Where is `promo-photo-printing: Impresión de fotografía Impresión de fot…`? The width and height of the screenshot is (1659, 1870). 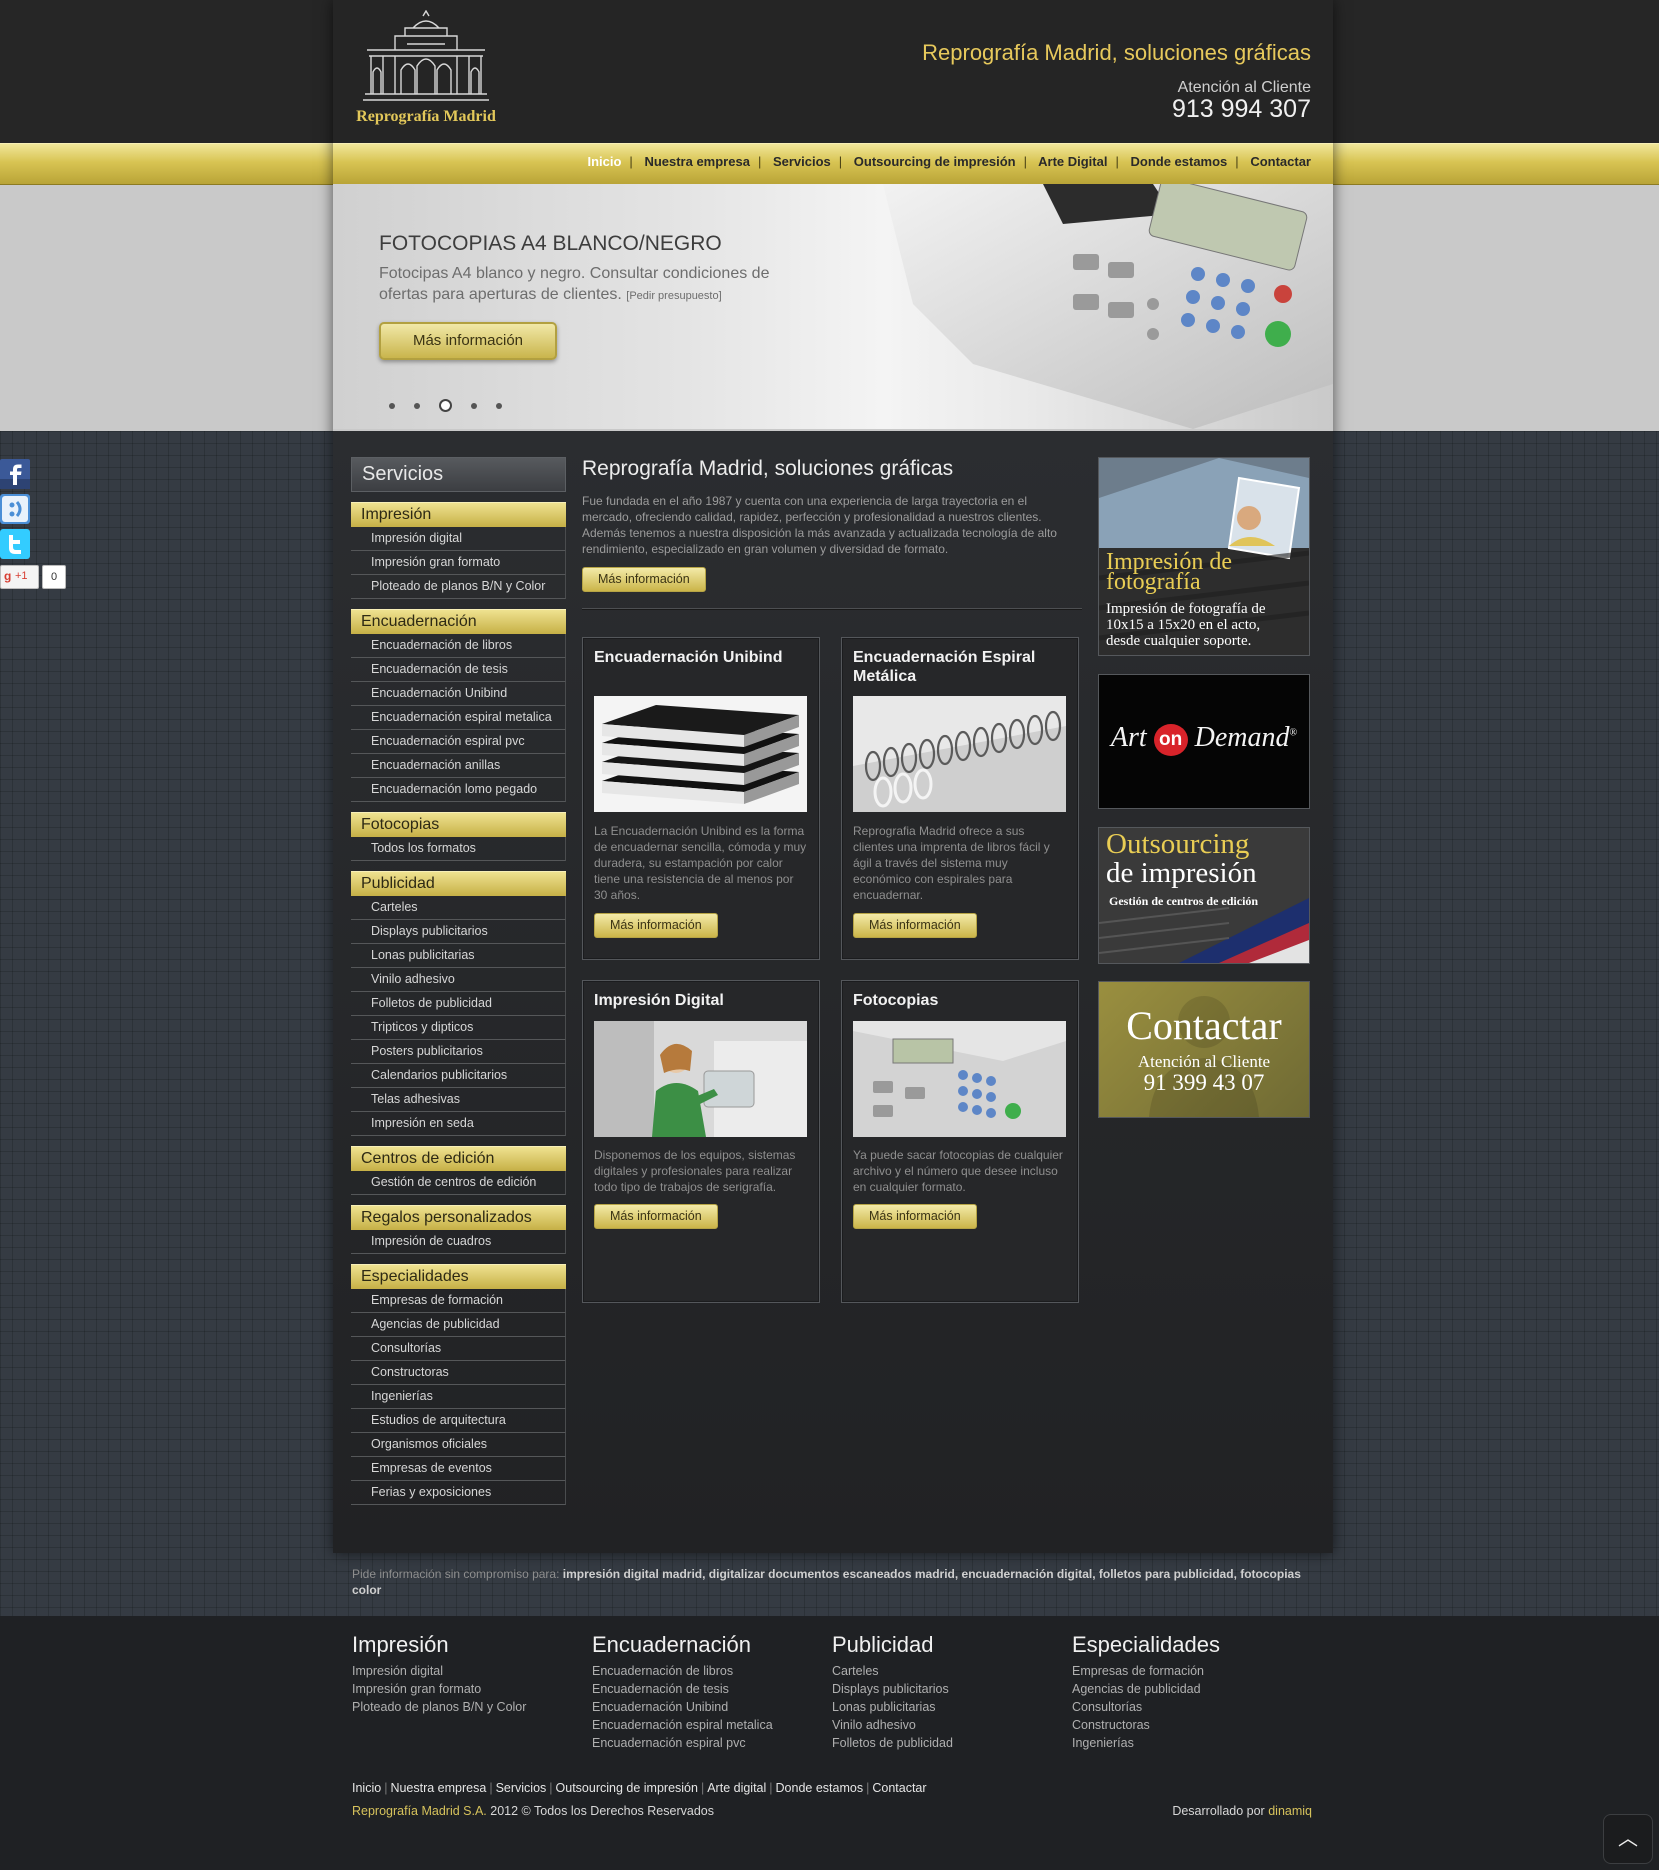
promo-photo-printing: Impresión de fotografía Impresión de fot… is located at coordinates (1204, 556).